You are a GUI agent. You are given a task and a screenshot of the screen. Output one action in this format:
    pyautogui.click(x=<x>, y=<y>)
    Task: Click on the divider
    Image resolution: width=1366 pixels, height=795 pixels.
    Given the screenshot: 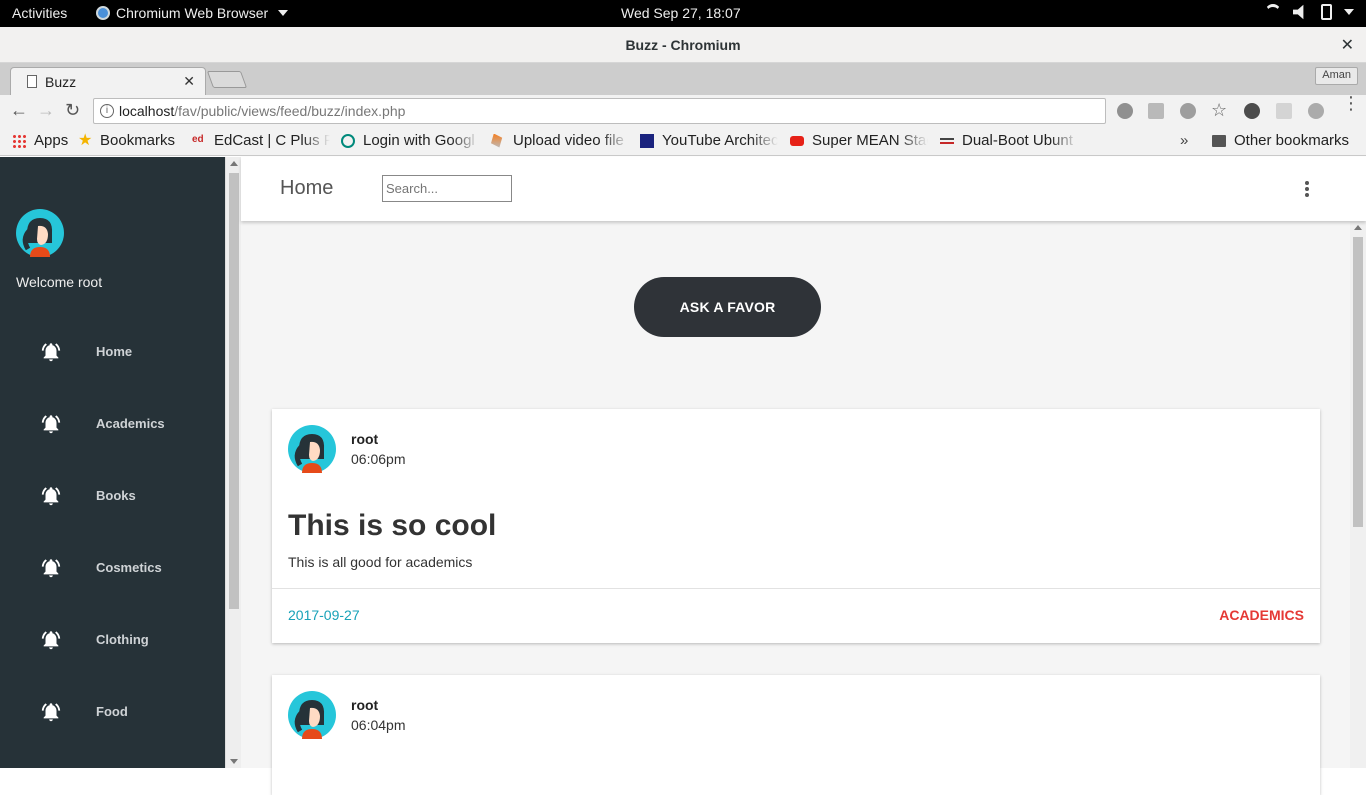 What is the action you would take?
    pyautogui.click(x=796, y=588)
    